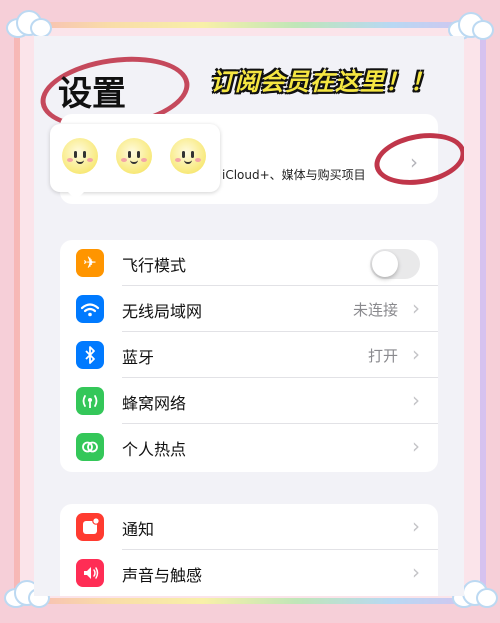 This screenshot has width=500, height=623. What do you see at coordinates (382, 356) in the screenshot?
I see `row-value: 打开` at bounding box center [382, 356].